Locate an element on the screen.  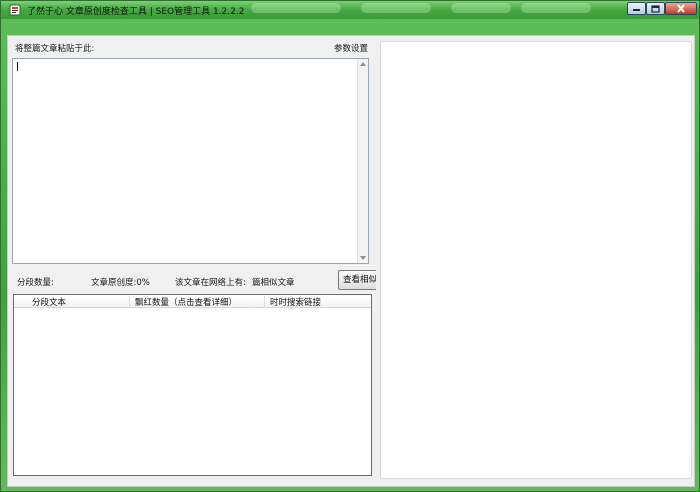
paste-label: 将整篇文章粘贴于此: is located at coordinates (55, 49).